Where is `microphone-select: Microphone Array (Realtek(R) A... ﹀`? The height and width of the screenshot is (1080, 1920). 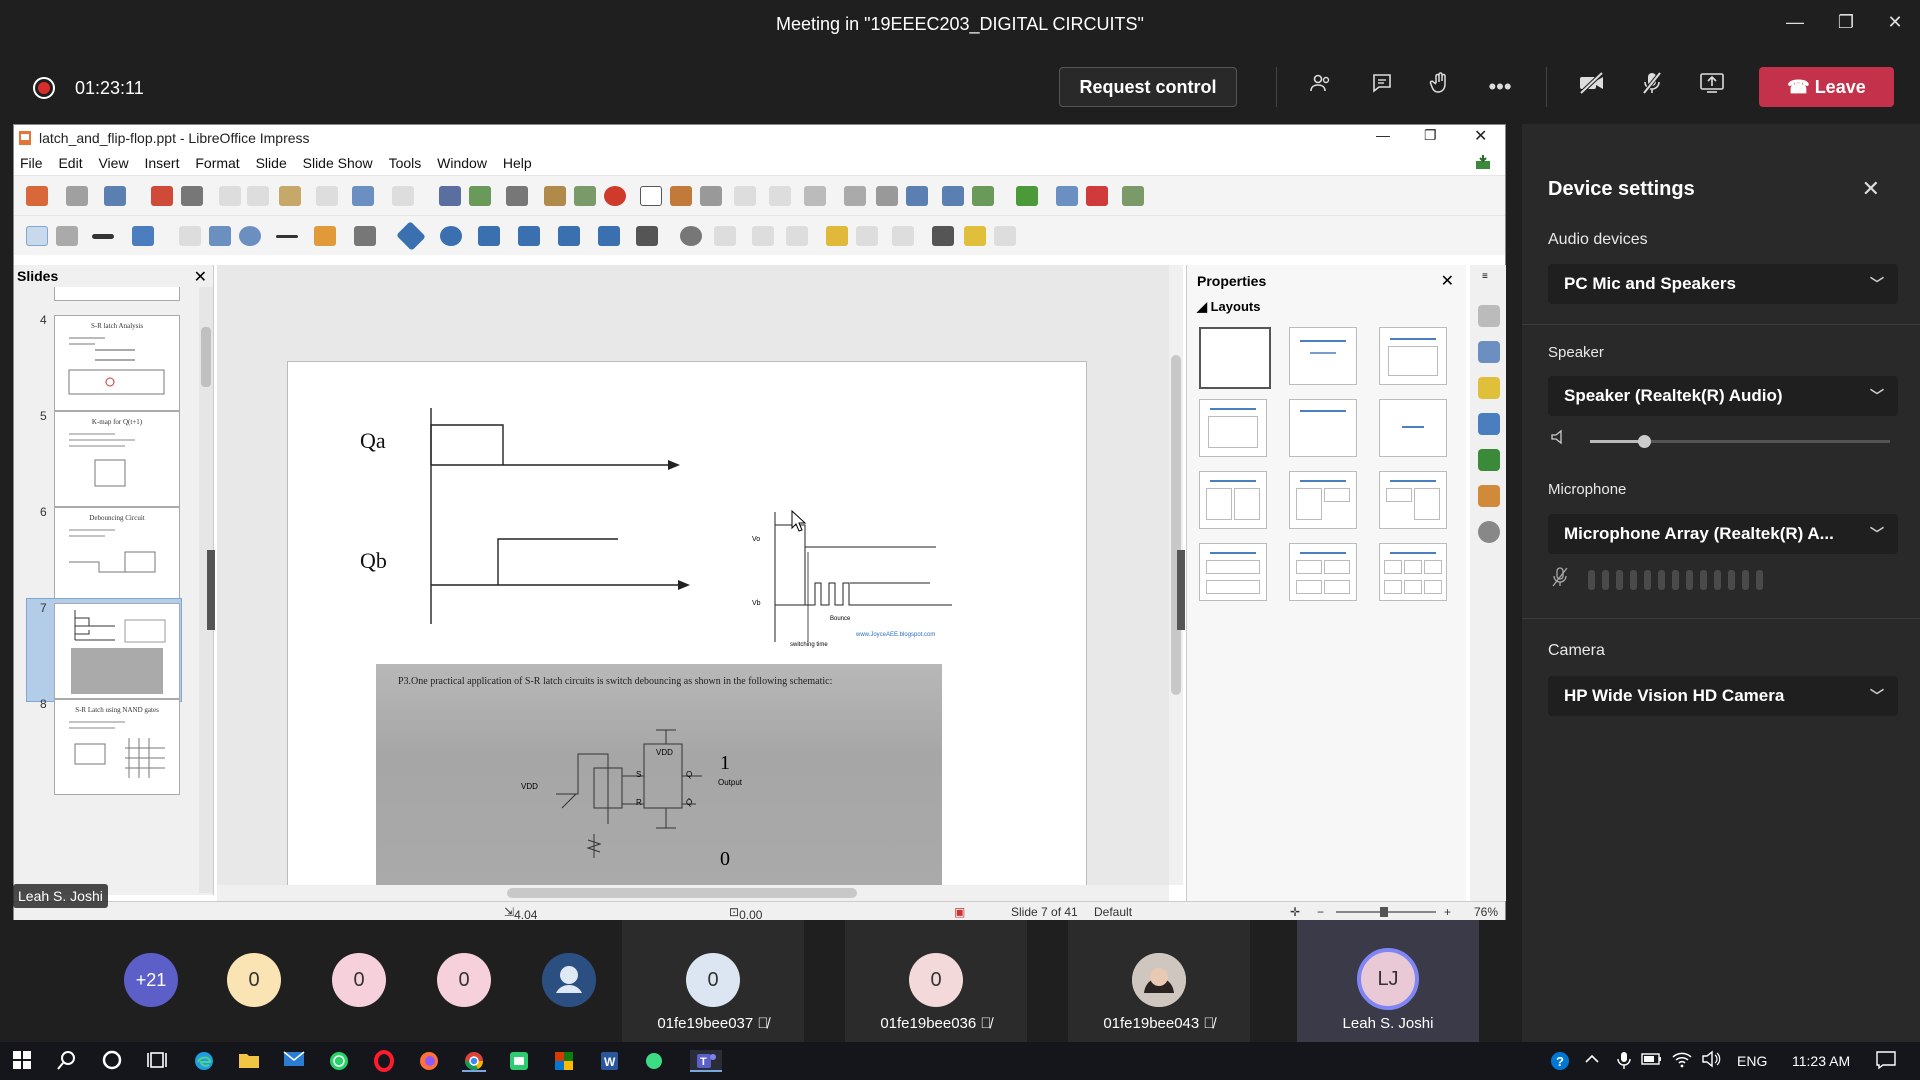
microphone-select: Microphone Array (Realtek(R) A... ﹀ is located at coordinates (1723, 534).